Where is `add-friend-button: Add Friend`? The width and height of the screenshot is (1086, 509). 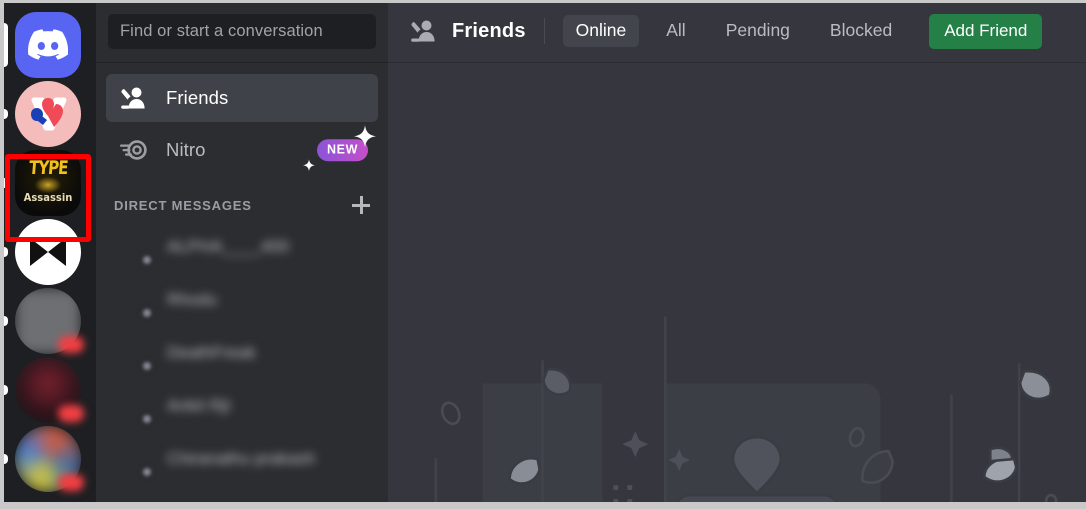 add-friend-button: Add Friend is located at coordinates (986, 31).